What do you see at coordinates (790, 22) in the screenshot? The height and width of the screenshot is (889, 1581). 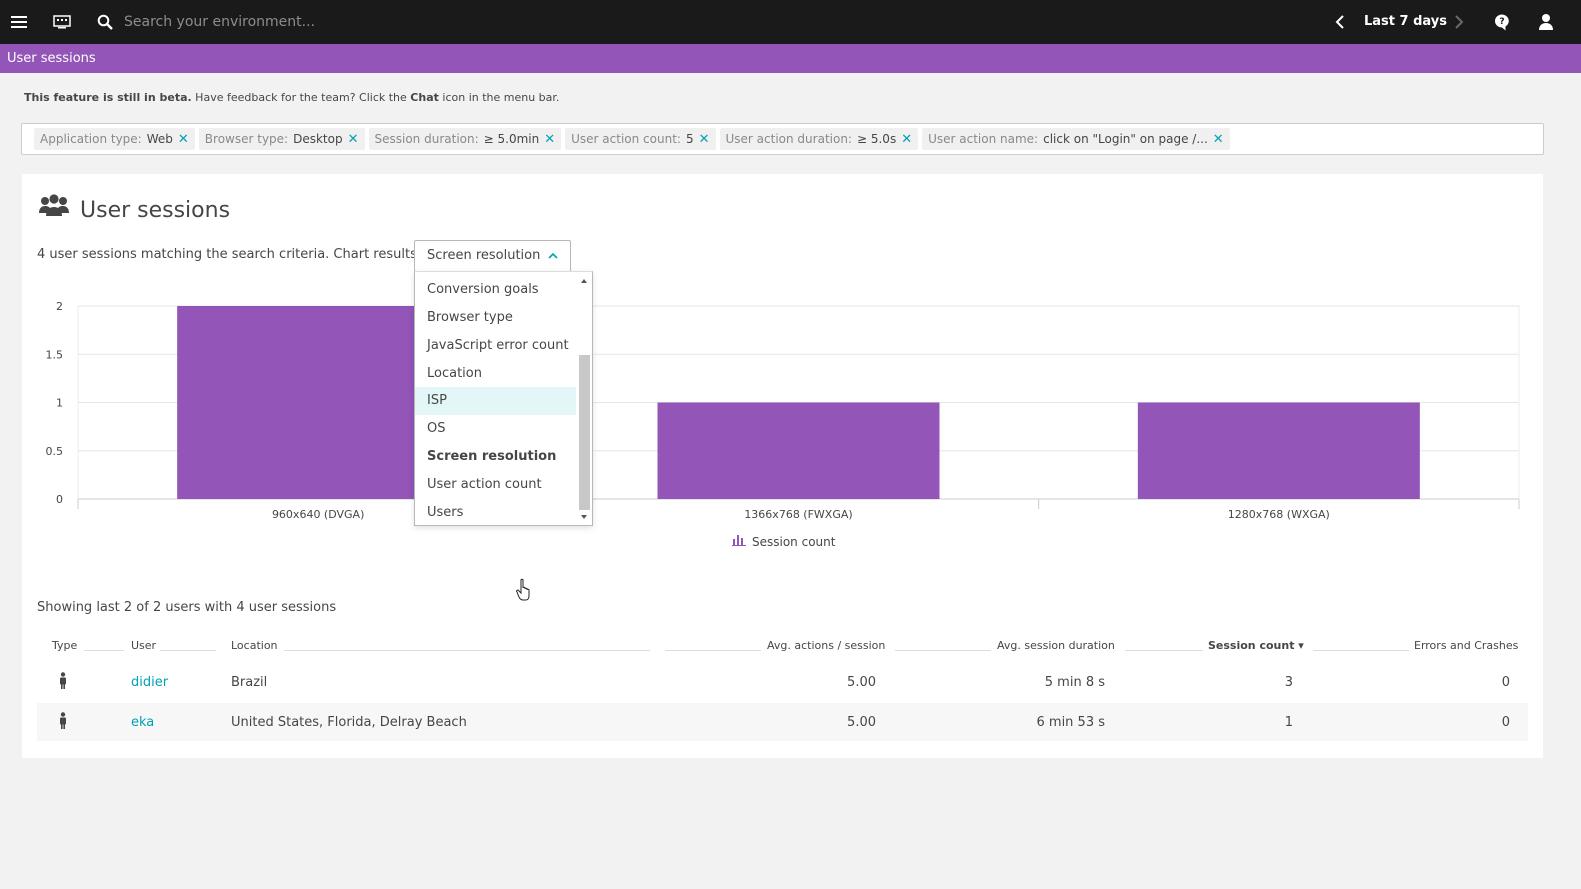 I see `top-navigation-bar: Last 7 days ?` at bounding box center [790, 22].